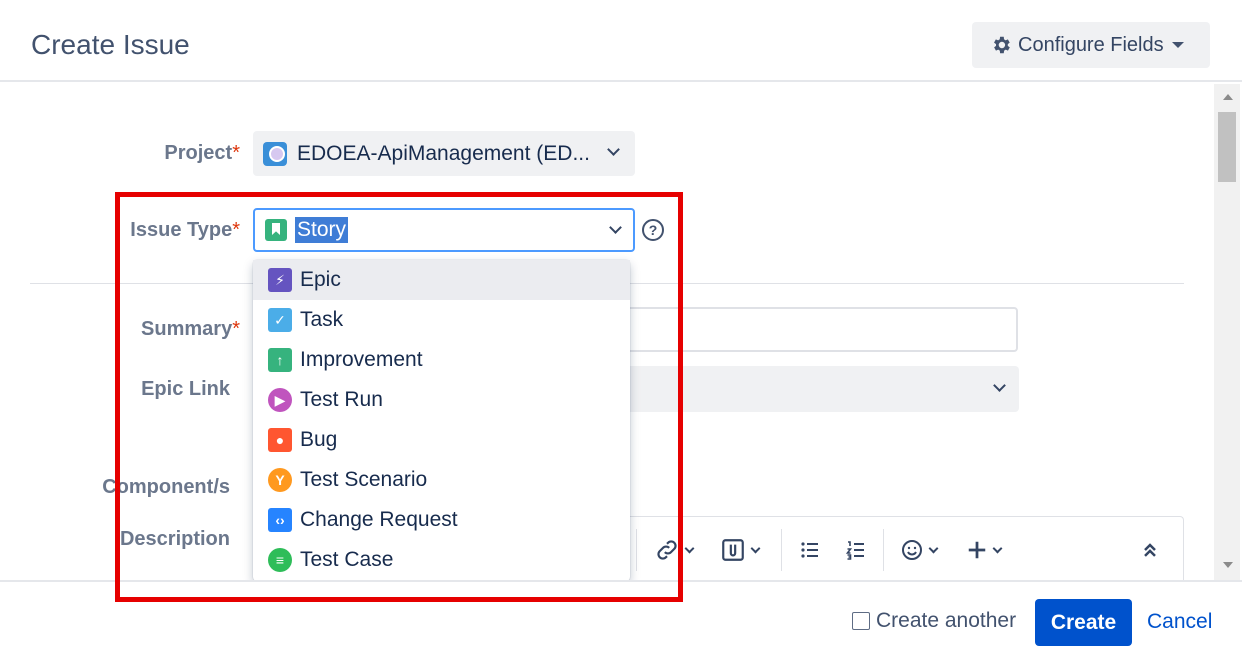  What do you see at coordinates (1227, 332) in the screenshot?
I see `scrollbar` at bounding box center [1227, 332].